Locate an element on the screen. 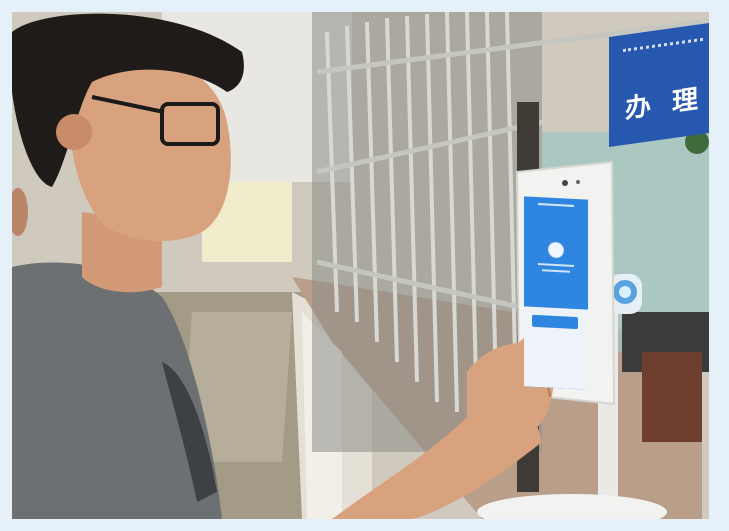 This screenshot has height=531, width=729. sign-text: 办 理 is located at coordinates (665, 104).